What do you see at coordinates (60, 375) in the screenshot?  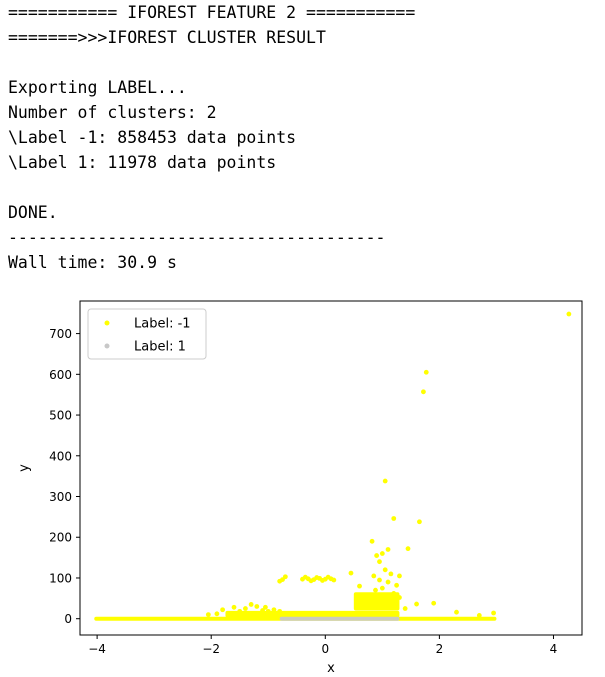 I see `y-tick-label: 600` at bounding box center [60, 375].